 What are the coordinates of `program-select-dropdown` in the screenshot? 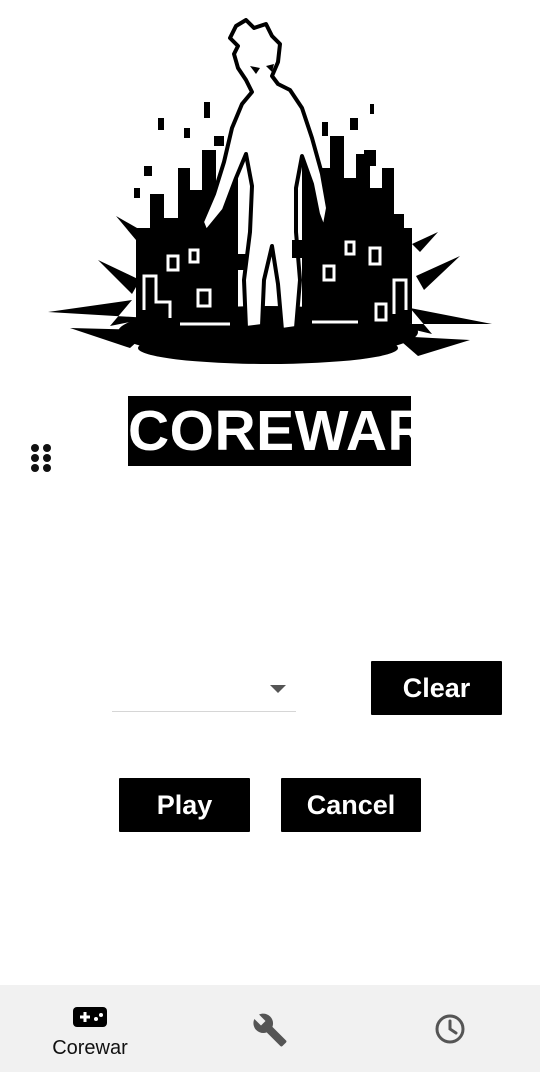 It's located at (204, 688).